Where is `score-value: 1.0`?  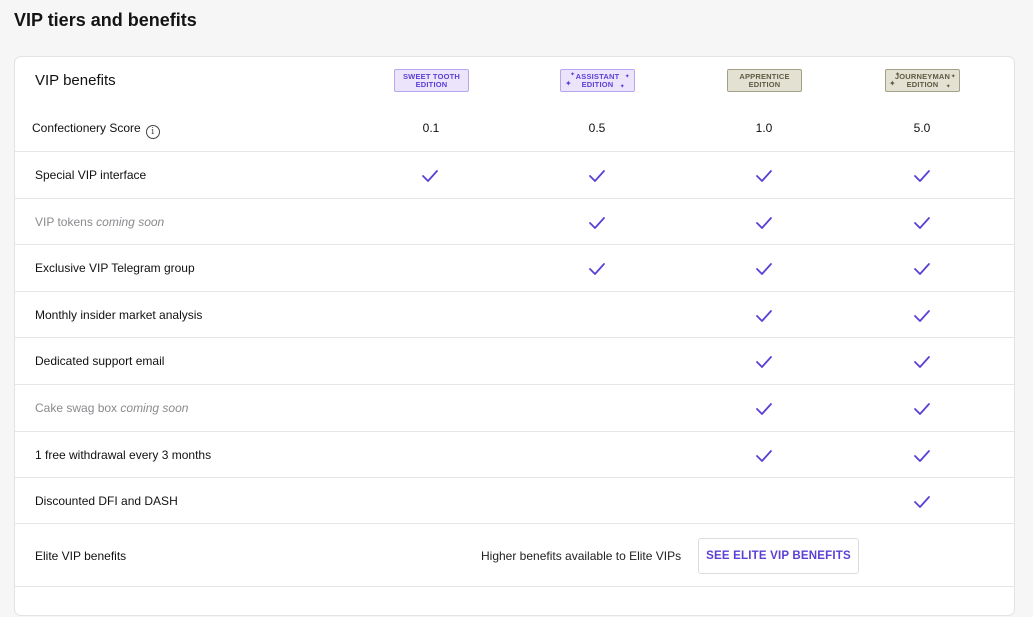 score-value: 1.0 is located at coordinates (764, 128).